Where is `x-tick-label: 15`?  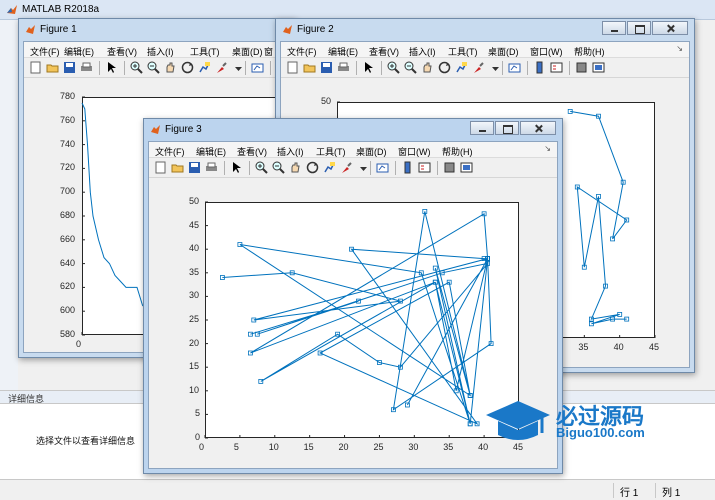 x-tick-label: 15 is located at coordinates (308, 447).